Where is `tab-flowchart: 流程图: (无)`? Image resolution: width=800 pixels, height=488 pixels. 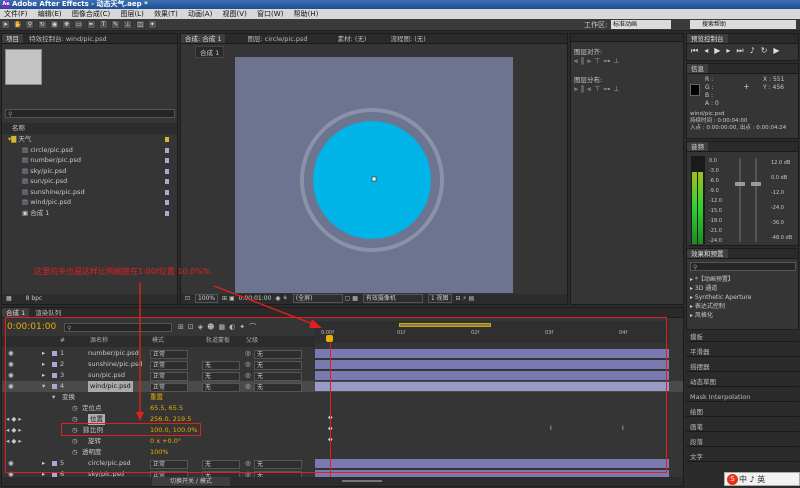 tab-flowchart: 流程图: (无) is located at coordinates (407, 38).